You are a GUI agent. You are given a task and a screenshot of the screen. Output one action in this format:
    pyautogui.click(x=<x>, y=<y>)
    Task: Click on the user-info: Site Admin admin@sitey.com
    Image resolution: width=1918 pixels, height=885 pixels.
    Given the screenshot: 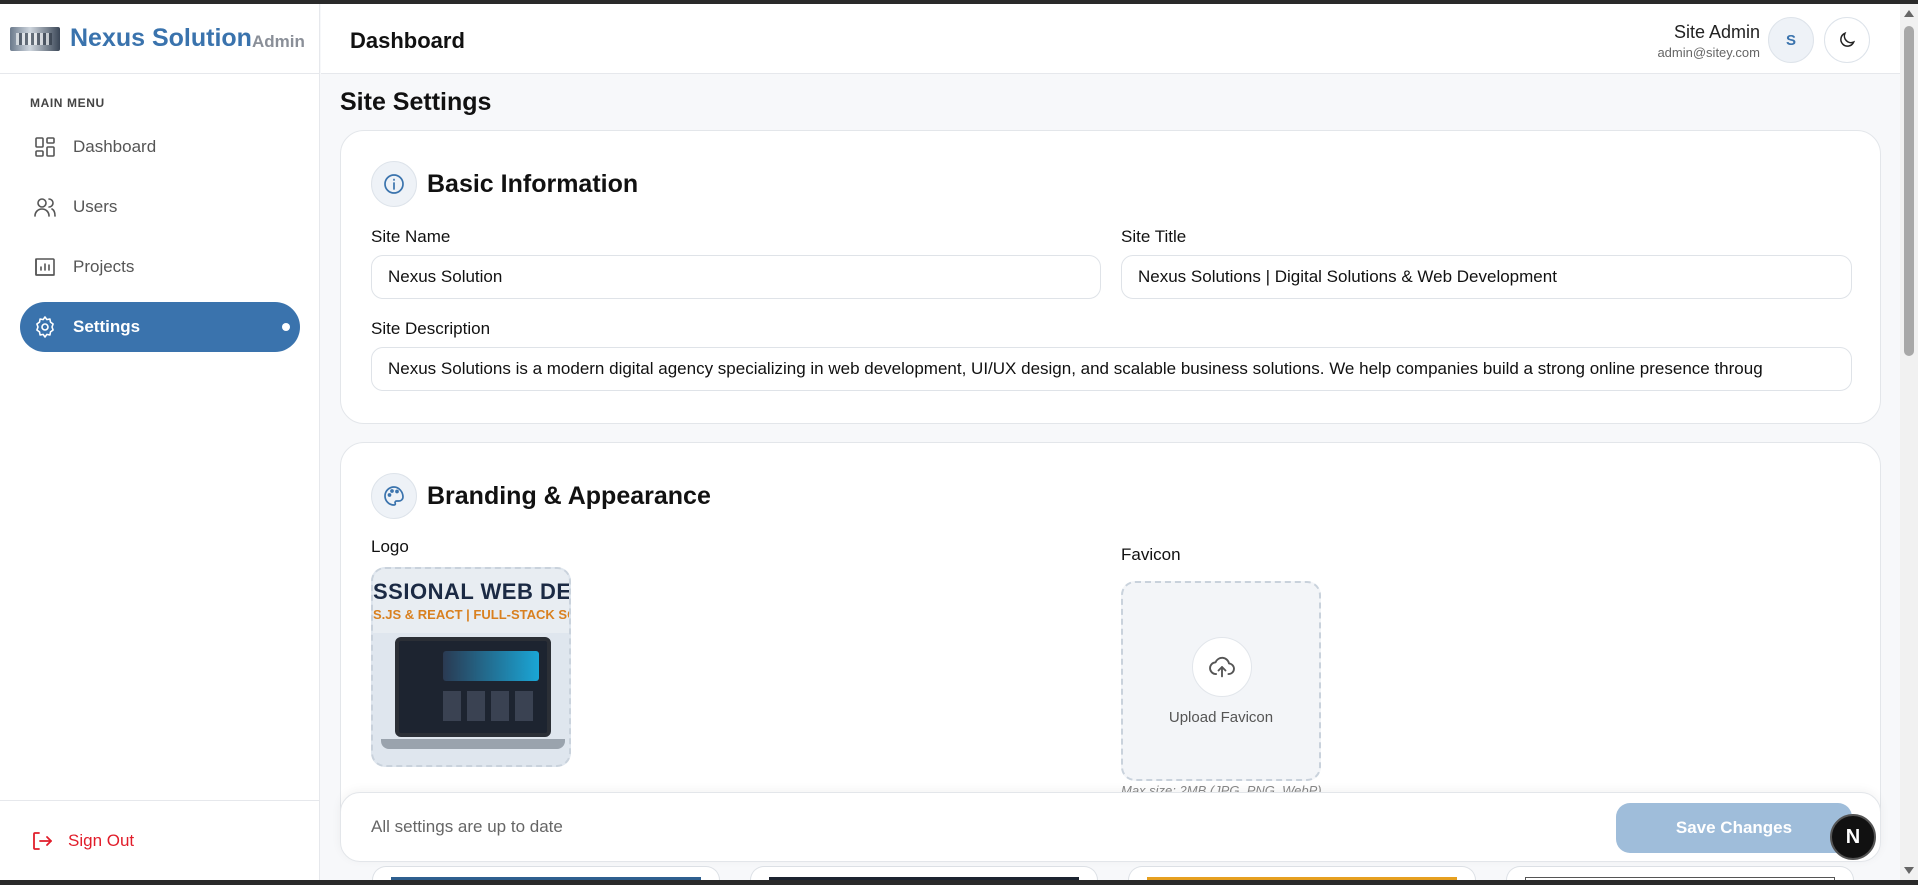 What is the action you would take?
    pyautogui.click(x=1708, y=41)
    